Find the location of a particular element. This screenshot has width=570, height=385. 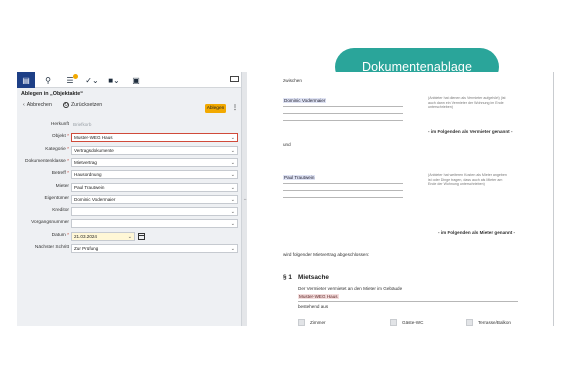

field-label: Objekt * is located at coordinates (60, 137).